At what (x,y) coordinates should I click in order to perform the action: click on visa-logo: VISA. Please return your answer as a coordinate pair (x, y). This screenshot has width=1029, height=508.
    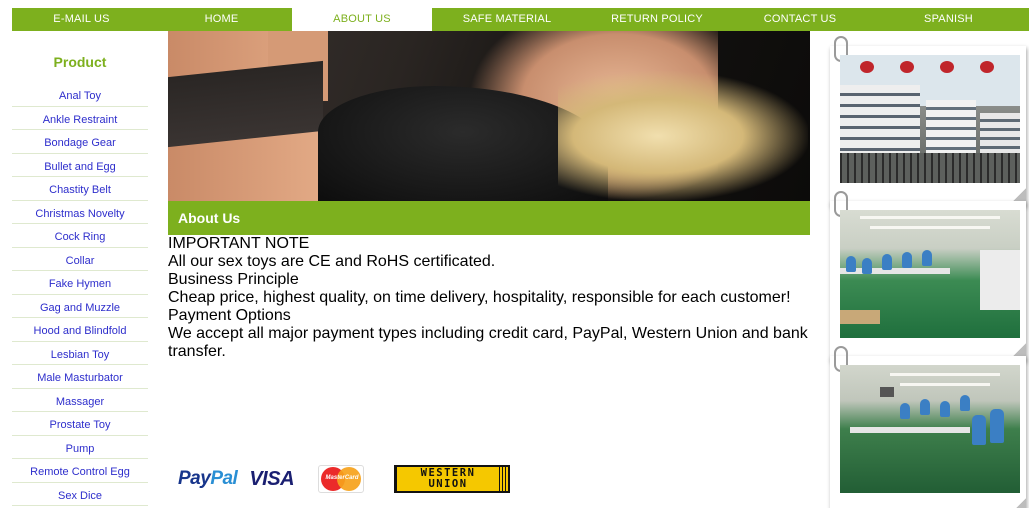
    Looking at the image, I should click on (272, 478).